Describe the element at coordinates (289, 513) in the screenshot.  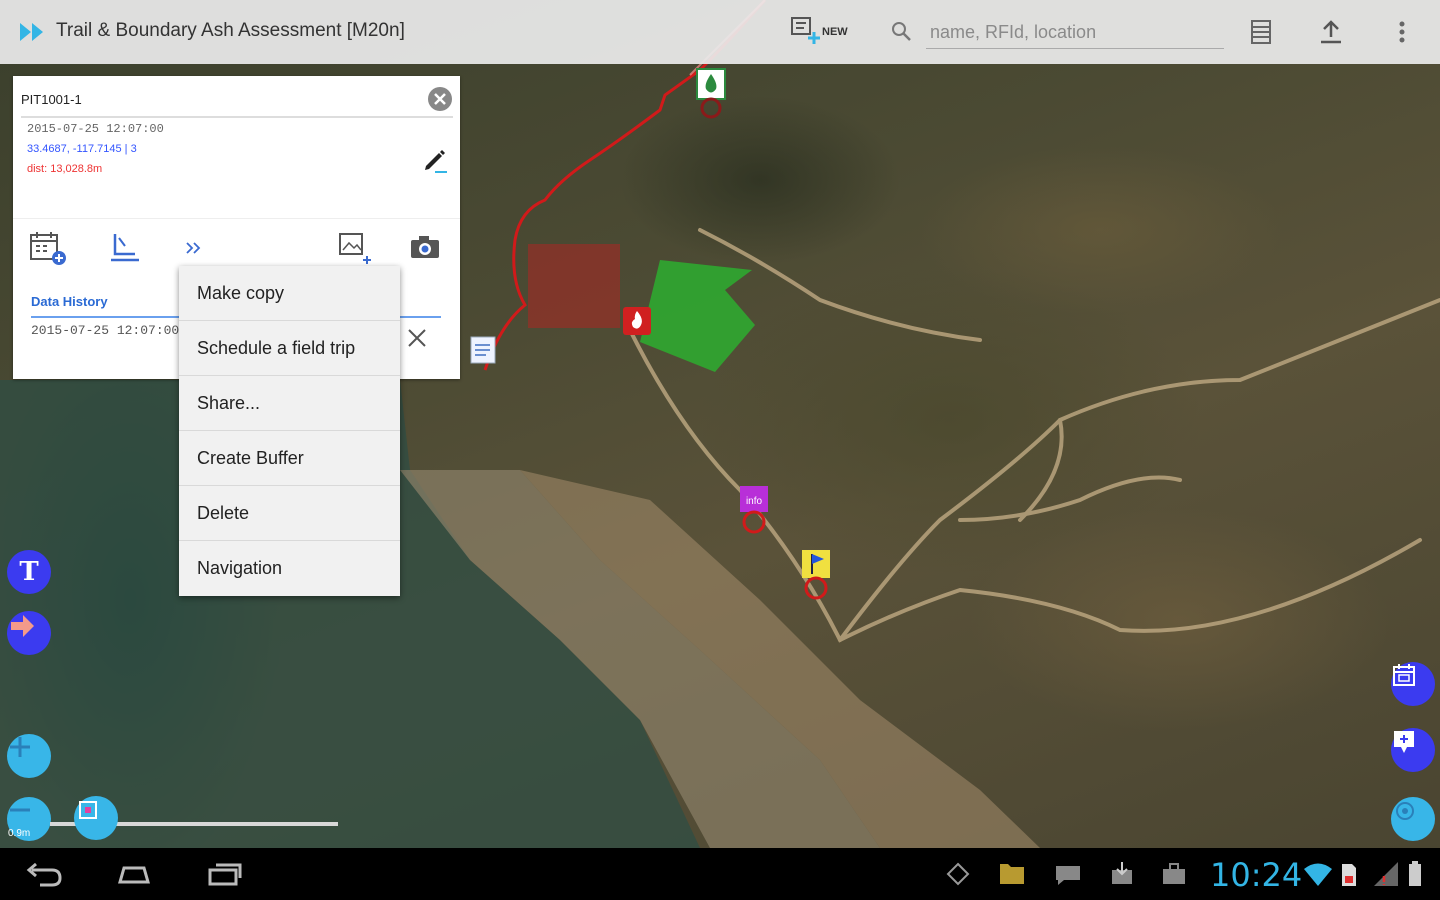
I see `menu-item-delete: Delete` at that location.